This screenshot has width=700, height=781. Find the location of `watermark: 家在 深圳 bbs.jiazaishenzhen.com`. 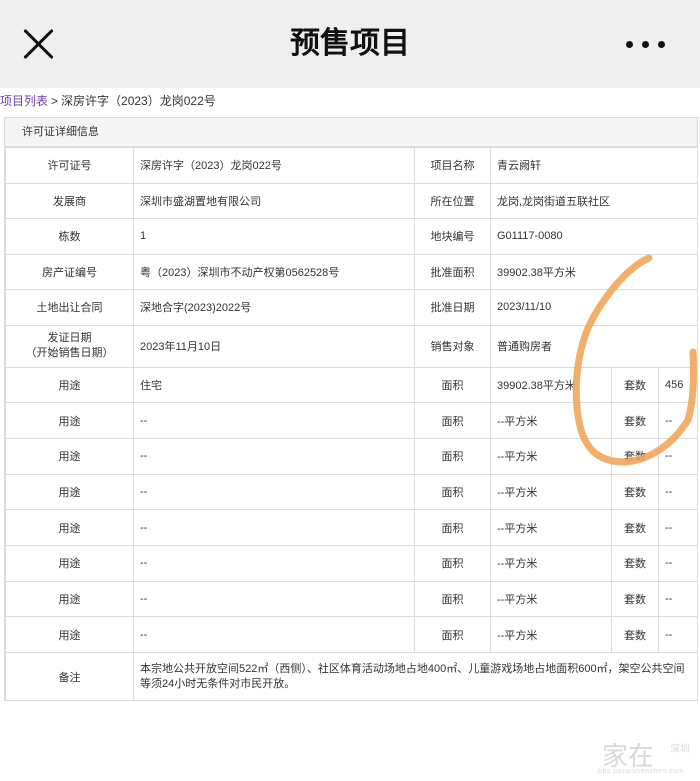

watermark: 家在 深圳 bbs.jiazaishenzhen.com is located at coordinates (648, 756).